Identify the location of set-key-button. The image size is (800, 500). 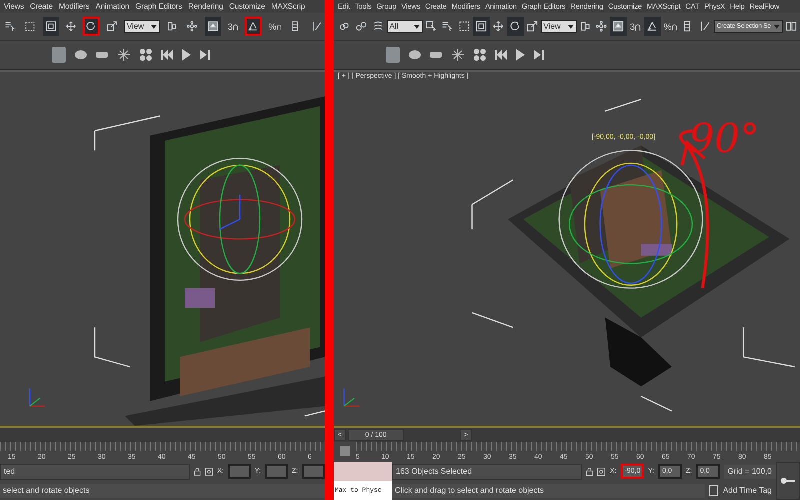
(788, 481).